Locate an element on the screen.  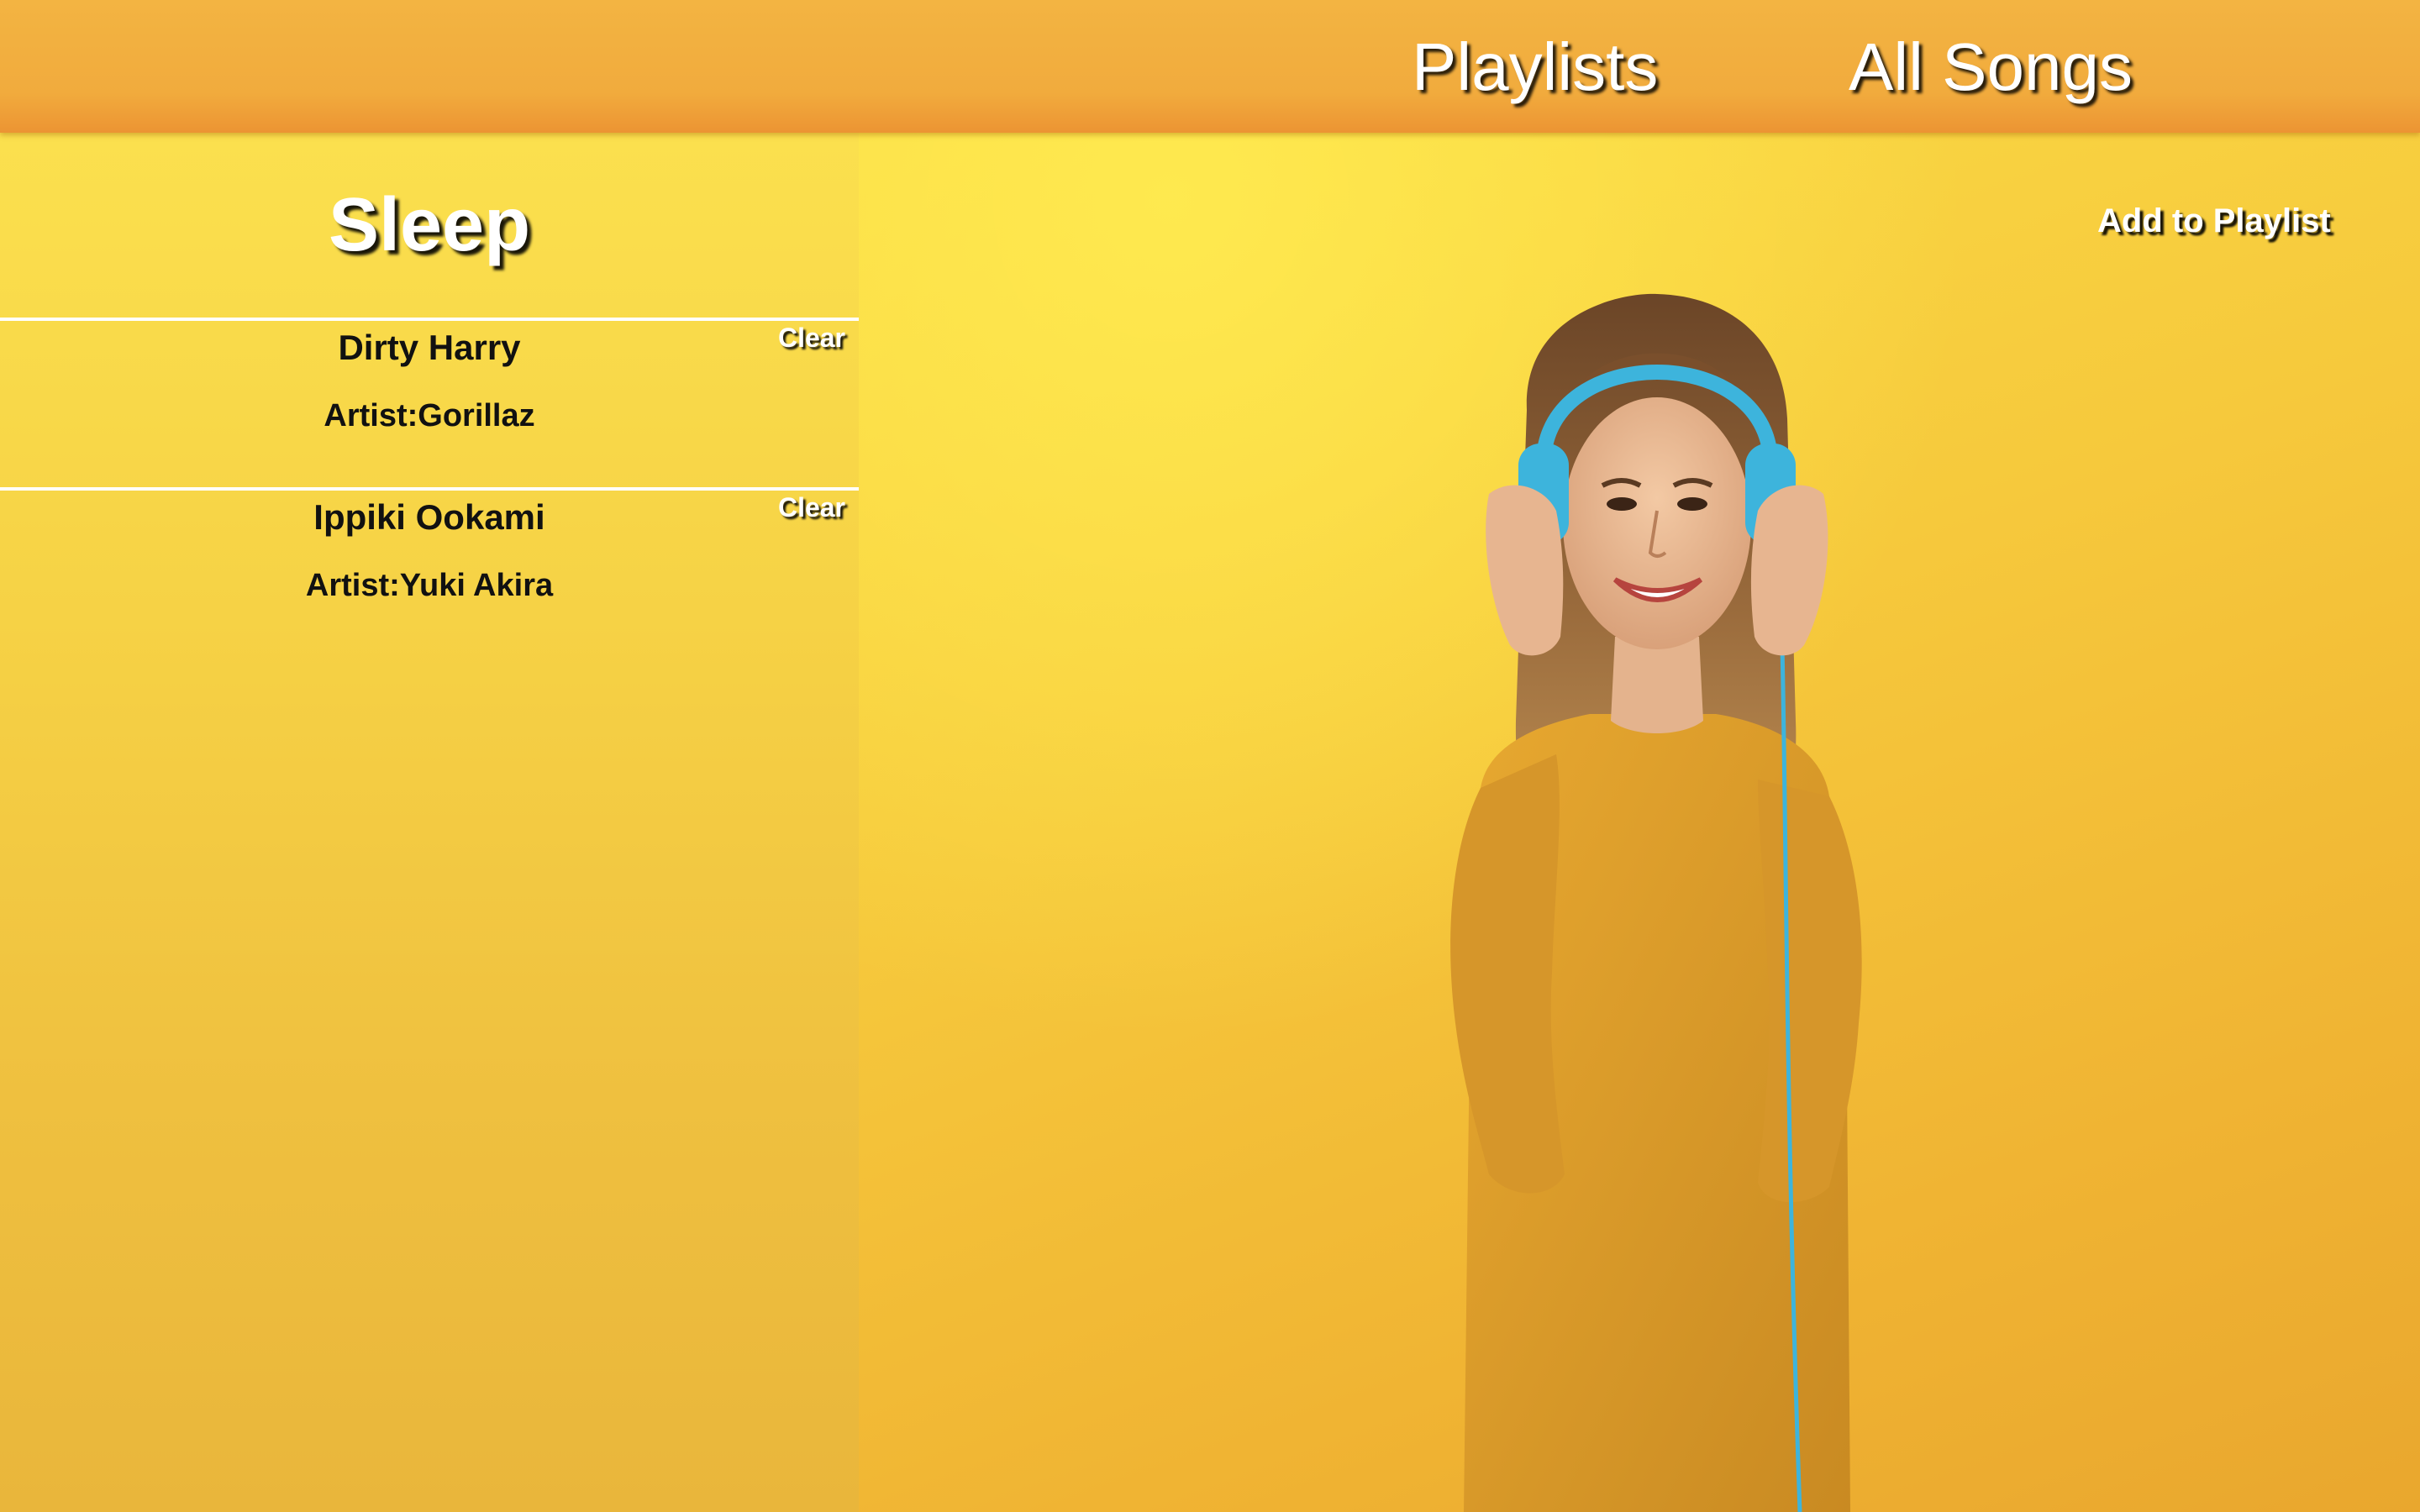
nav-playlists-link: Playlists is located at coordinates (1535, 67).